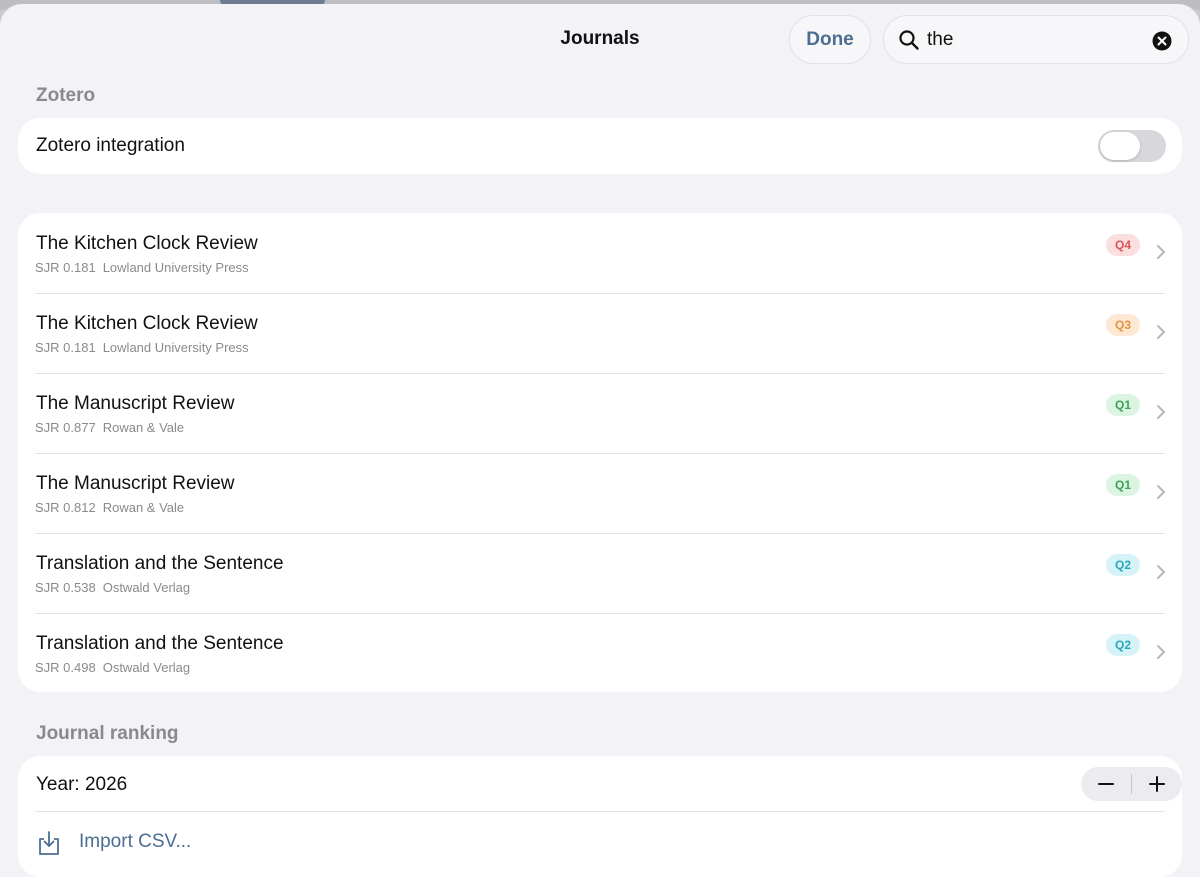 The width and height of the screenshot is (1200, 877). What do you see at coordinates (1123, 245) in the screenshot?
I see `quartile-badge: Q4` at bounding box center [1123, 245].